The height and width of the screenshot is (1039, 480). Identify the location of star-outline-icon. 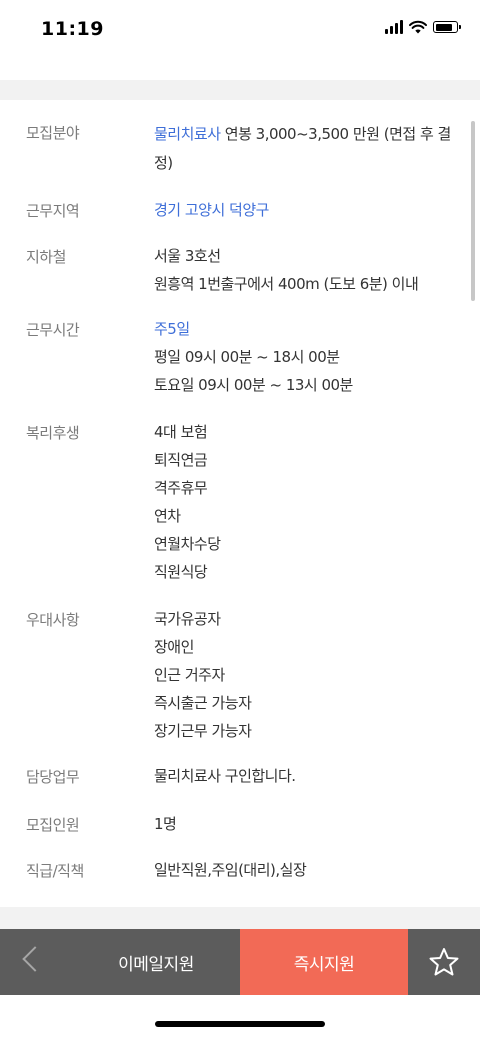
(444, 962).